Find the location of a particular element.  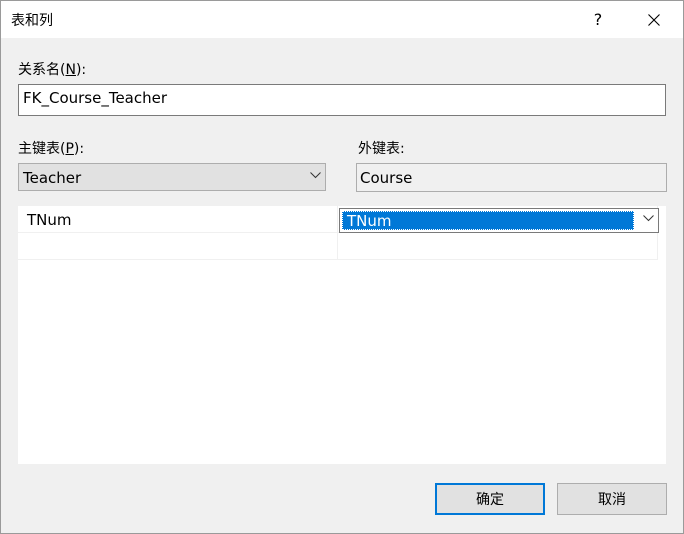

primary-table-label-suffix: ): is located at coordinates (79, 149).